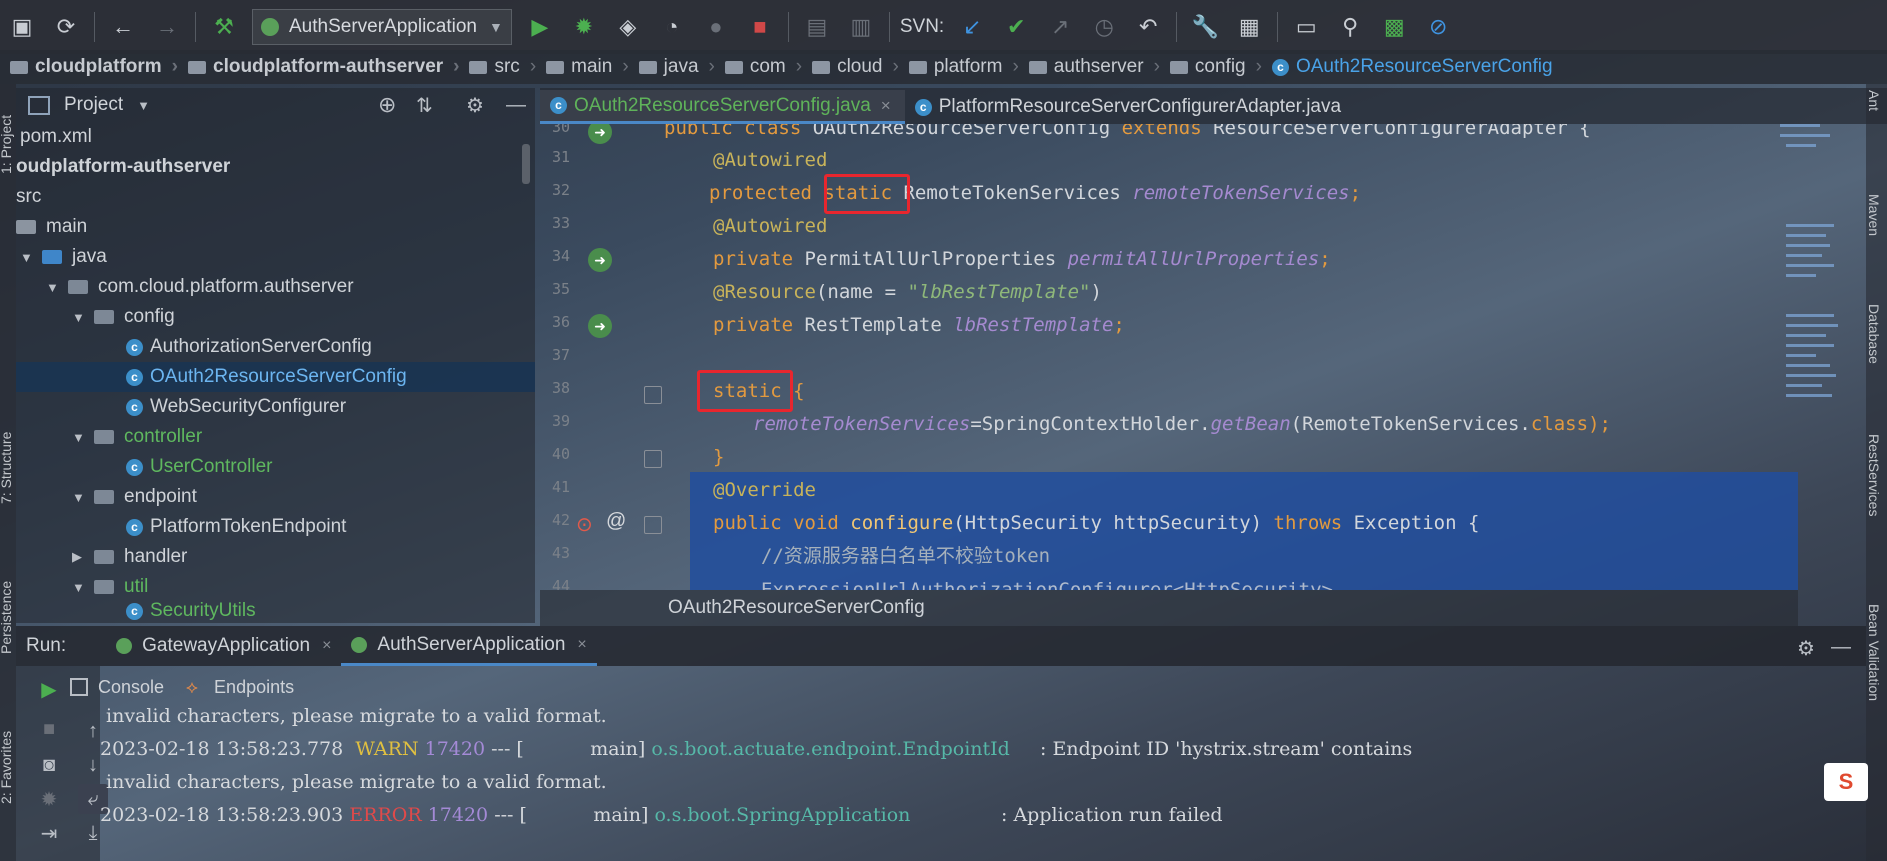  Describe the element at coordinates (582, 67) in the screenshot. I see `breadcrumb-item: main ›` at that location.